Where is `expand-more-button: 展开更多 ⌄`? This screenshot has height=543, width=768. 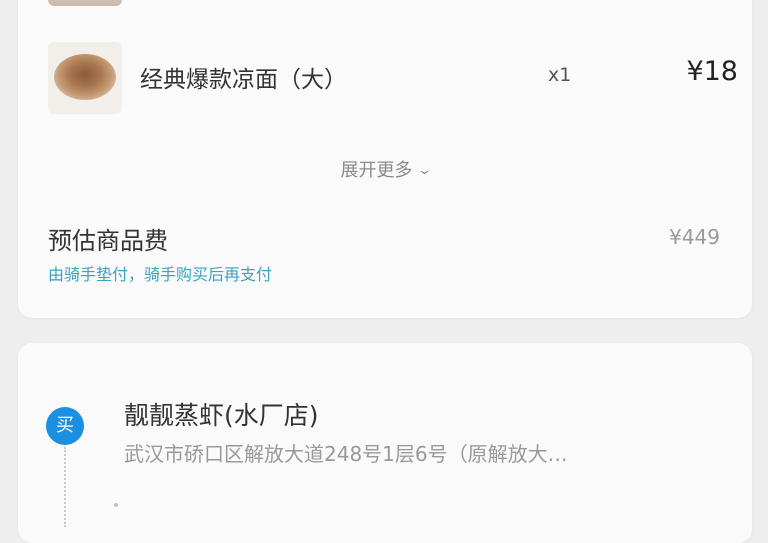 expand-more-button: 展开更多 ⌄ is located at coordinates (385, 169).